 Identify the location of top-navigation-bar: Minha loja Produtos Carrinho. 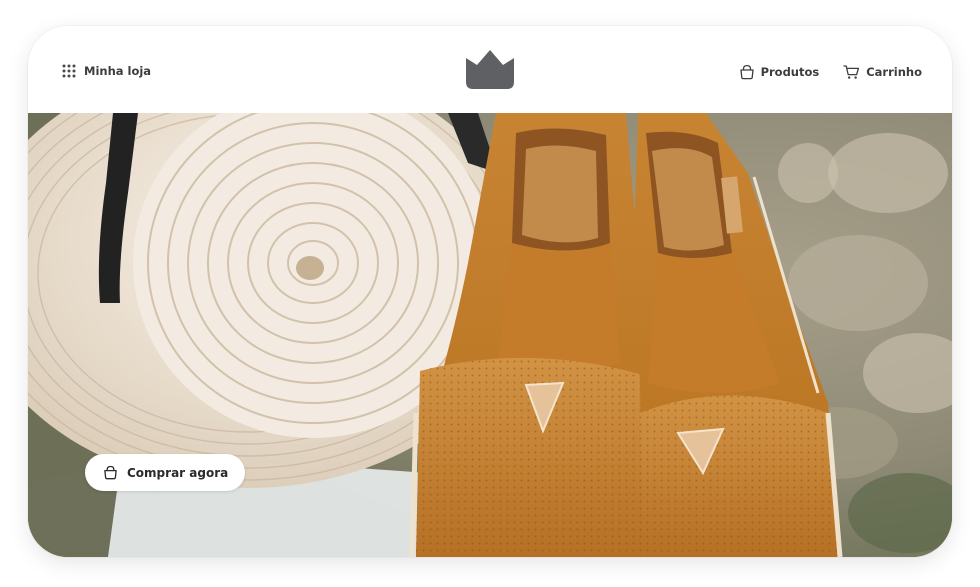
(490, 69).